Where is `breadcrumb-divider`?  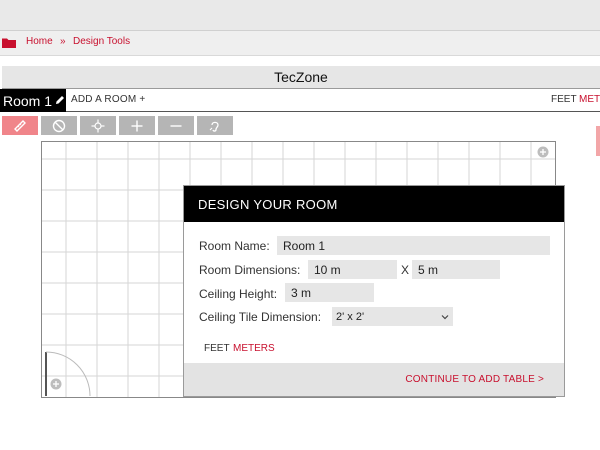 breadcrumb-divider is located at coordinates (300, 55).